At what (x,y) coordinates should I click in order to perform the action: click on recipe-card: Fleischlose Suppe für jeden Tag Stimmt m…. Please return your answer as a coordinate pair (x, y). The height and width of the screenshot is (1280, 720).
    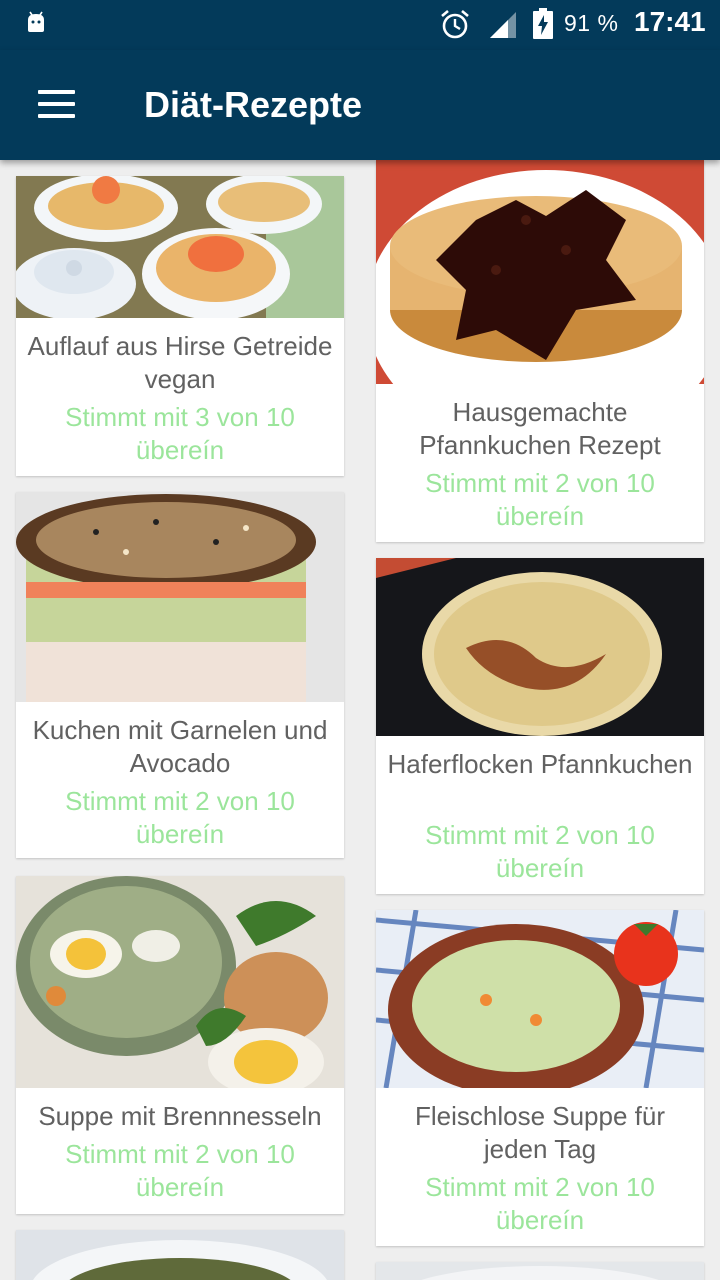
    Looking at the image, I should click on (540, 1078).